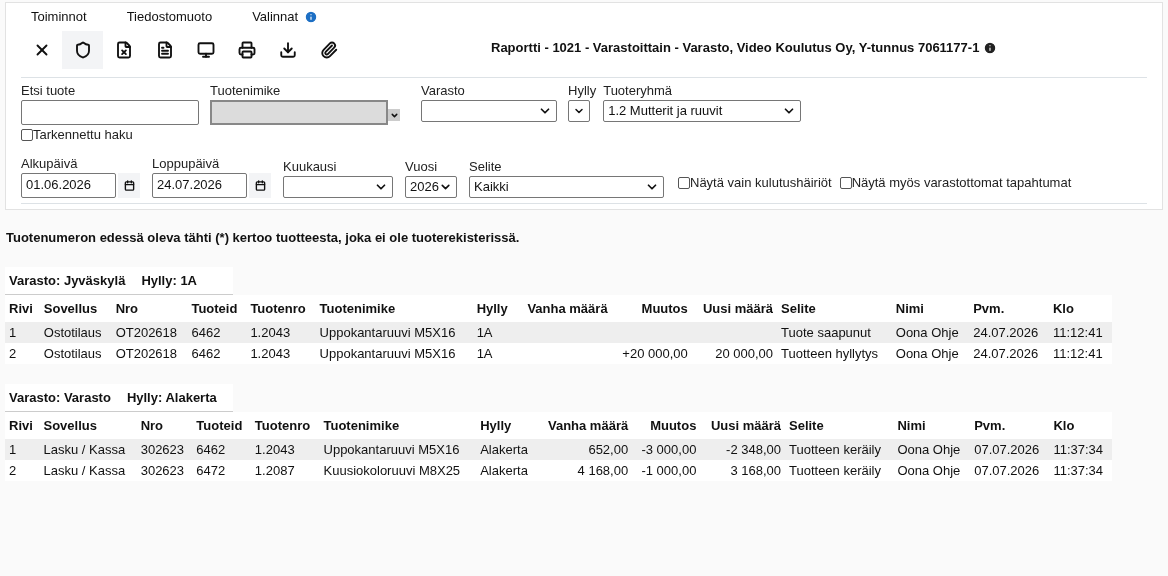 The image size is (1168, 576). What do you see at coordinates (742, 425) in the screenshot?
I see `column-header: Uusi määrä` at bounding box center [742, 425].